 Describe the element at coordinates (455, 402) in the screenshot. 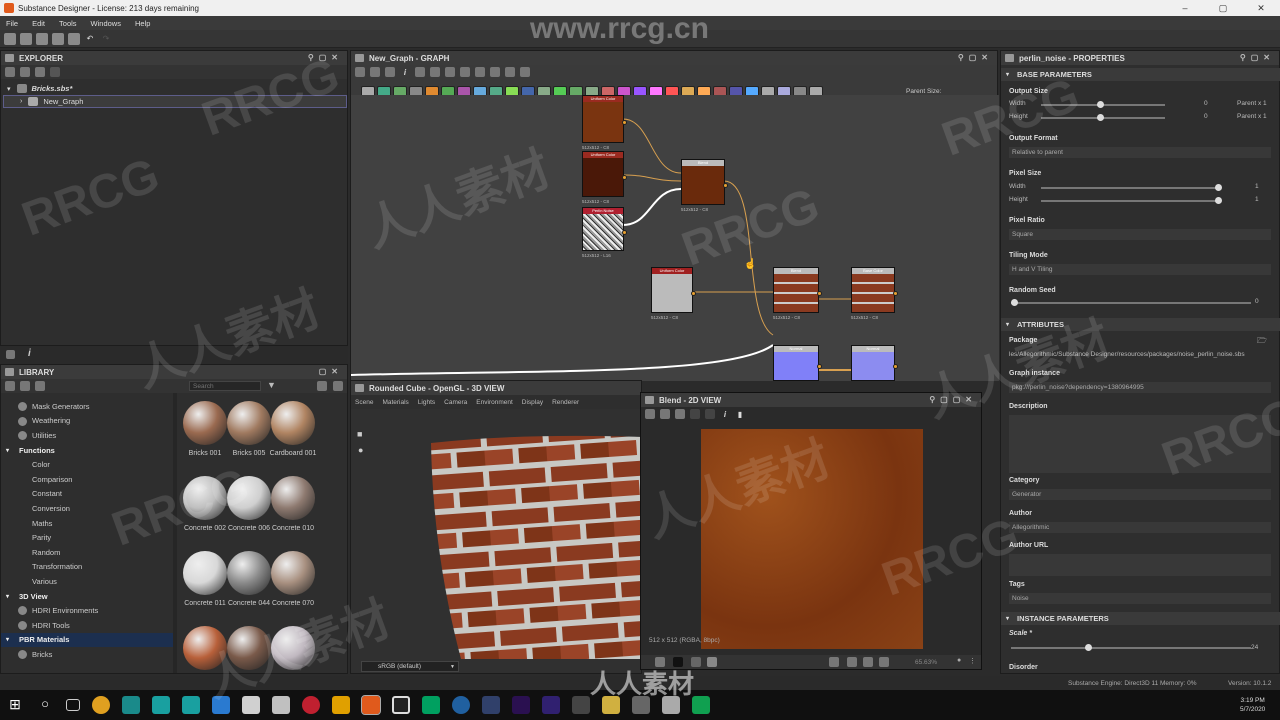

I see `3d-menu-camera: Camera` at that location.